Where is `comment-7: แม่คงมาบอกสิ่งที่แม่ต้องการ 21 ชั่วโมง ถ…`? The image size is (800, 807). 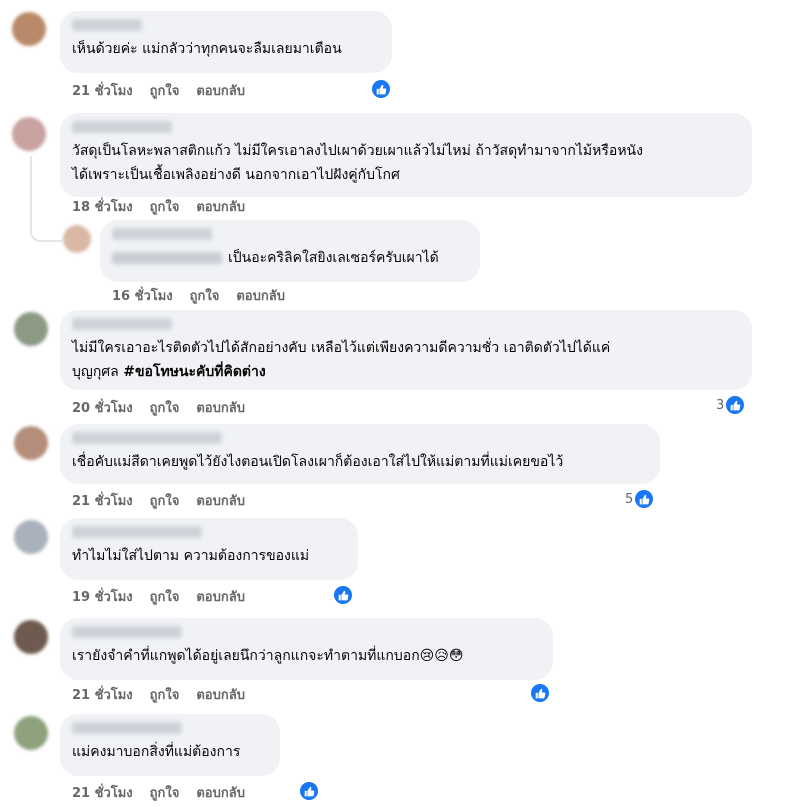 comment-7: แม่คงมาบอกสิ่งที่แม่ต้องการ 21 ชั่วโมง ถ… is located at coordinates (400, 758).